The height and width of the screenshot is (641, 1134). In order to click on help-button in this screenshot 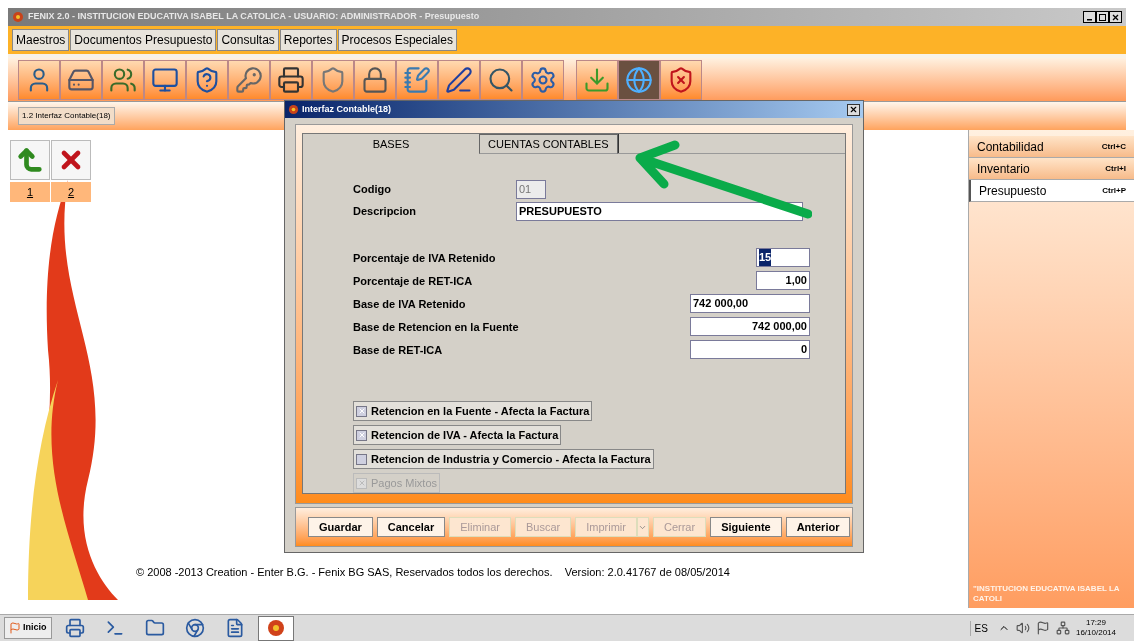, I will do `click(207, 79)`.